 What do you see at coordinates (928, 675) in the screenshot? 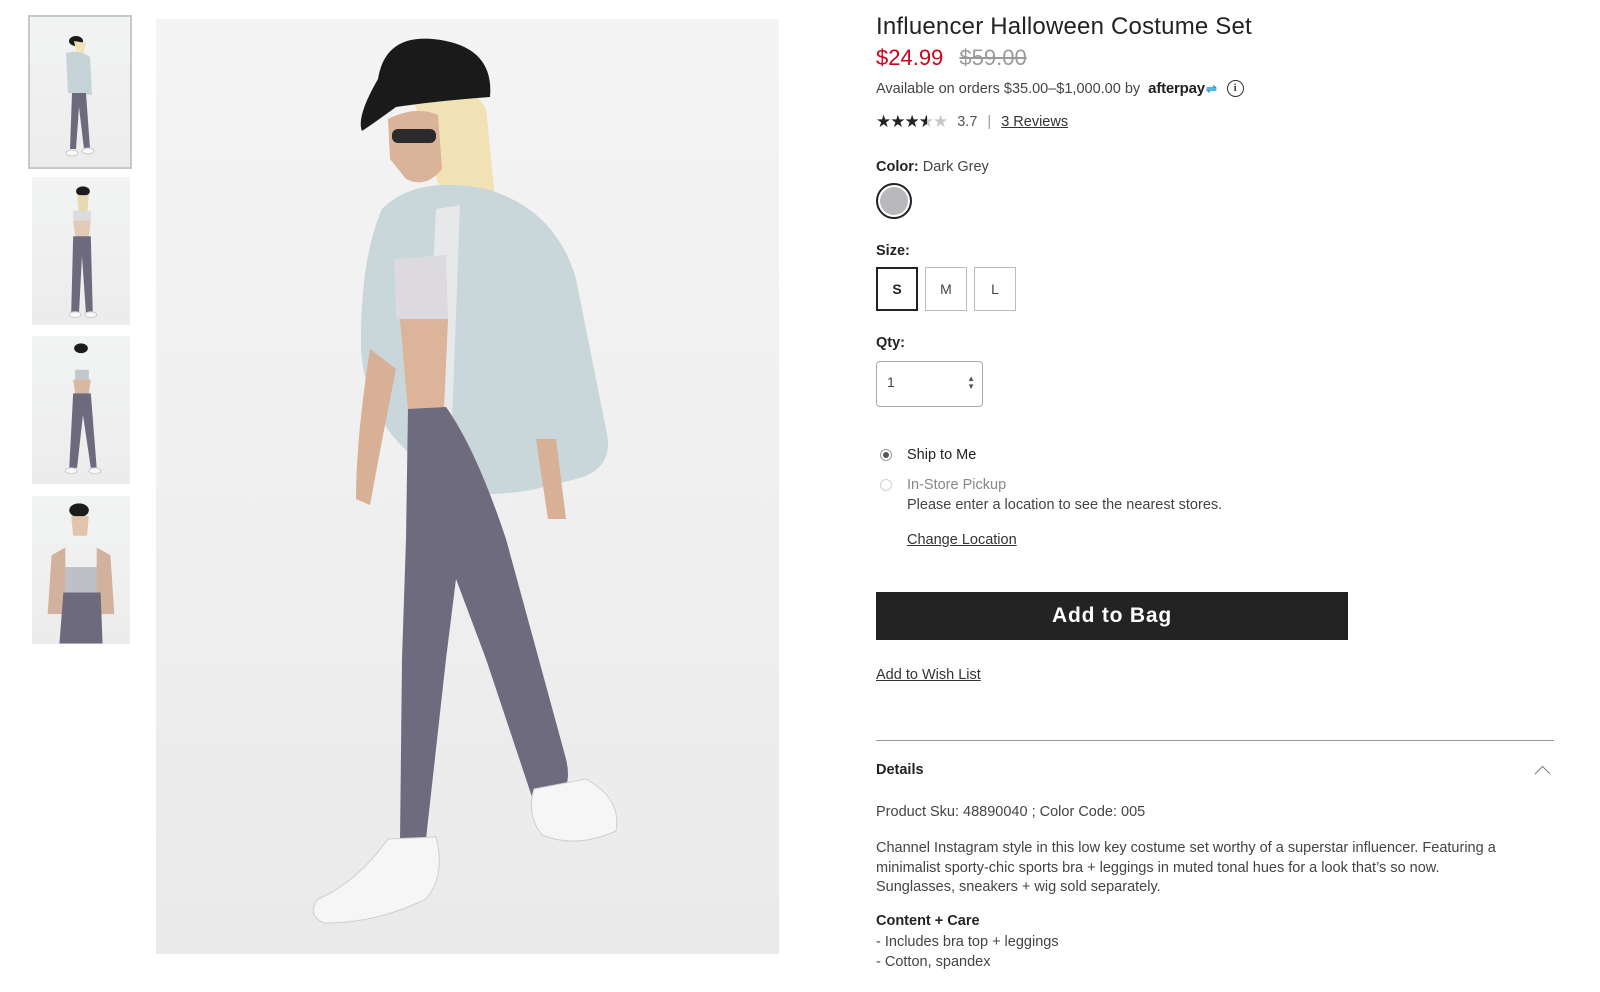
I see `add-to-wishlist-link: Add to Wish List` at bounding box center [928, 675].